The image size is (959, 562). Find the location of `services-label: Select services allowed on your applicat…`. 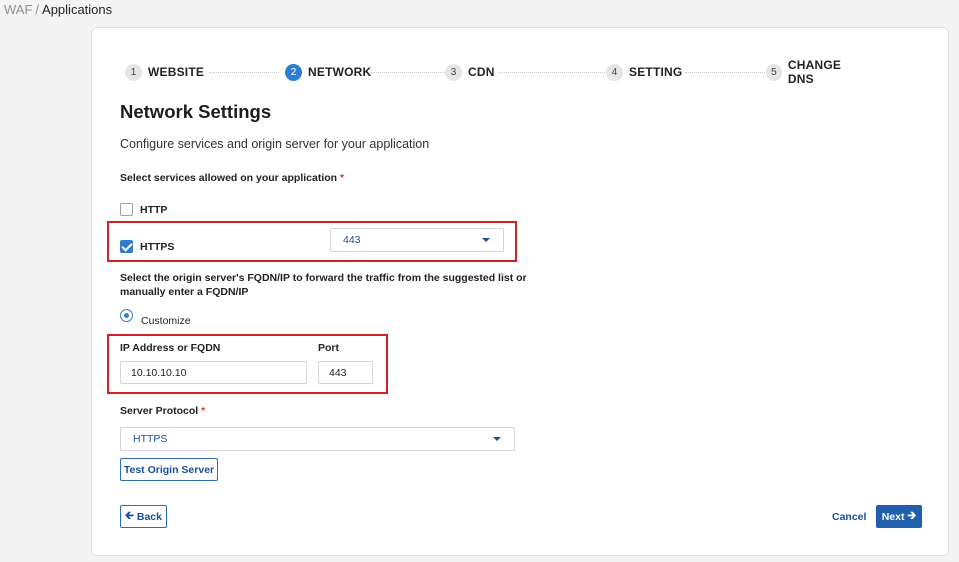

services-label: Select services allowed on your applicat… is located at coordinates (232, 178).